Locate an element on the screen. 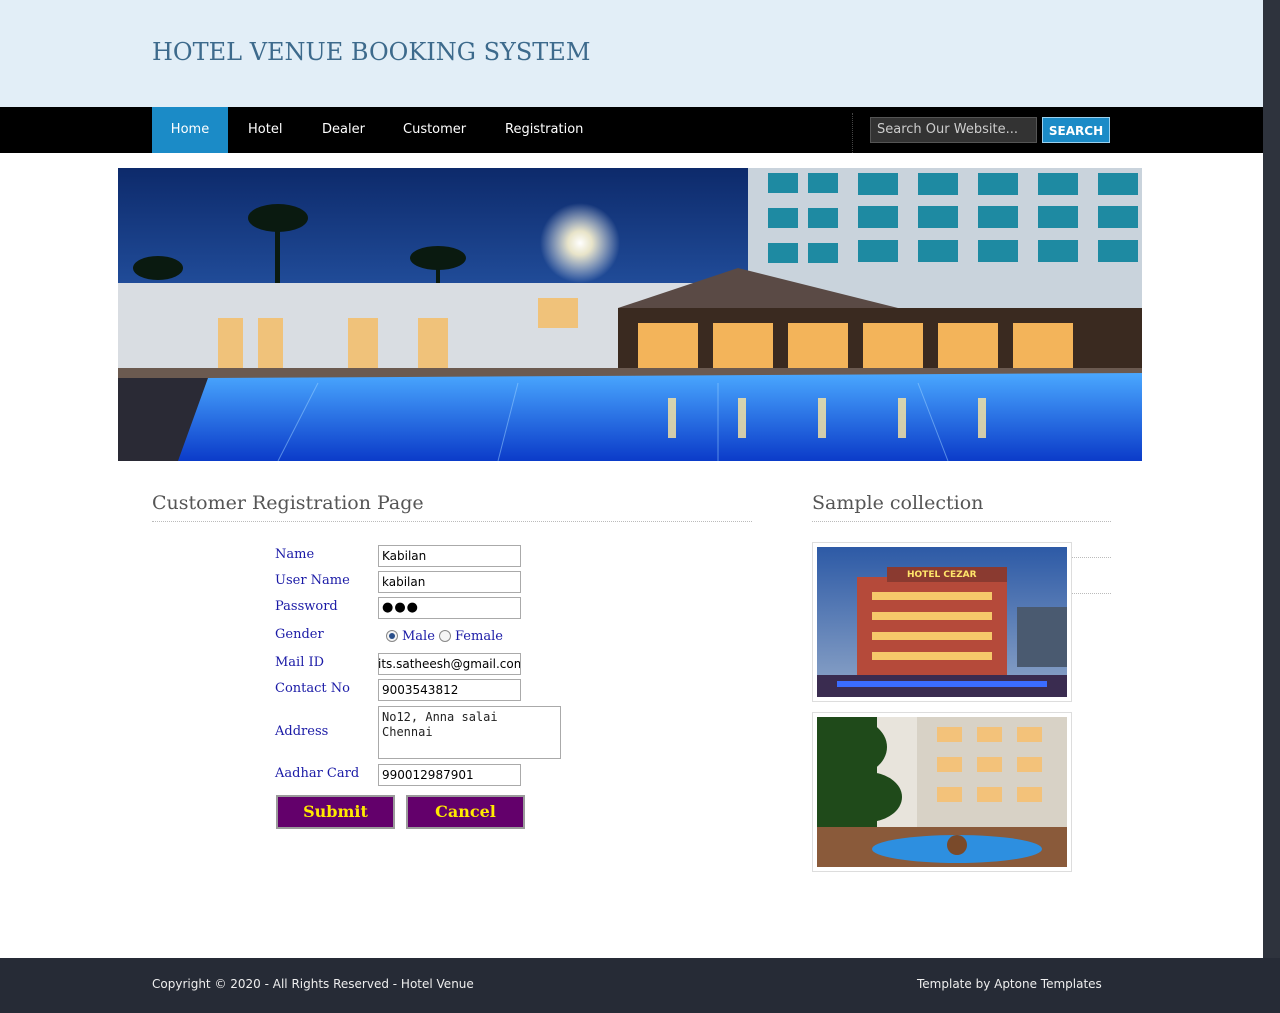 Image resolution: width=1280 pixels, height=1013 pixels. gender-male-radio is located at coordinates (392, 636).